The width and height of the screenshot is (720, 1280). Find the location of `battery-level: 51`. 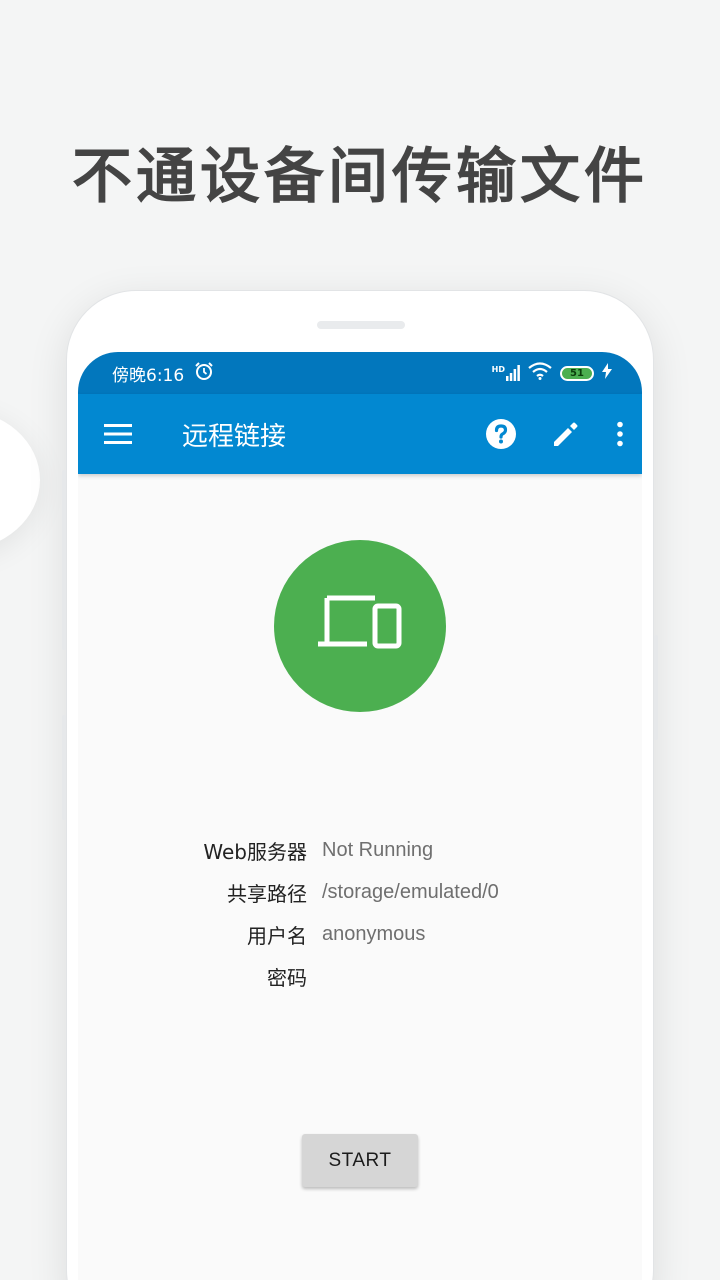

battery-level: 51 is located at coordinates (577, 373).